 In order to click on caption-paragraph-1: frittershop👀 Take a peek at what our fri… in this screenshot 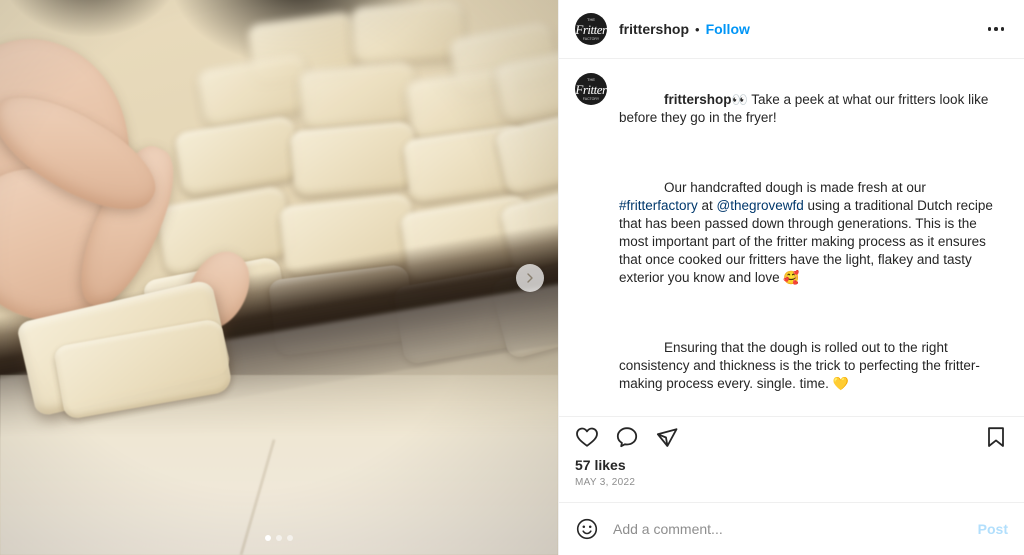, I will do `click(813, 109)`.